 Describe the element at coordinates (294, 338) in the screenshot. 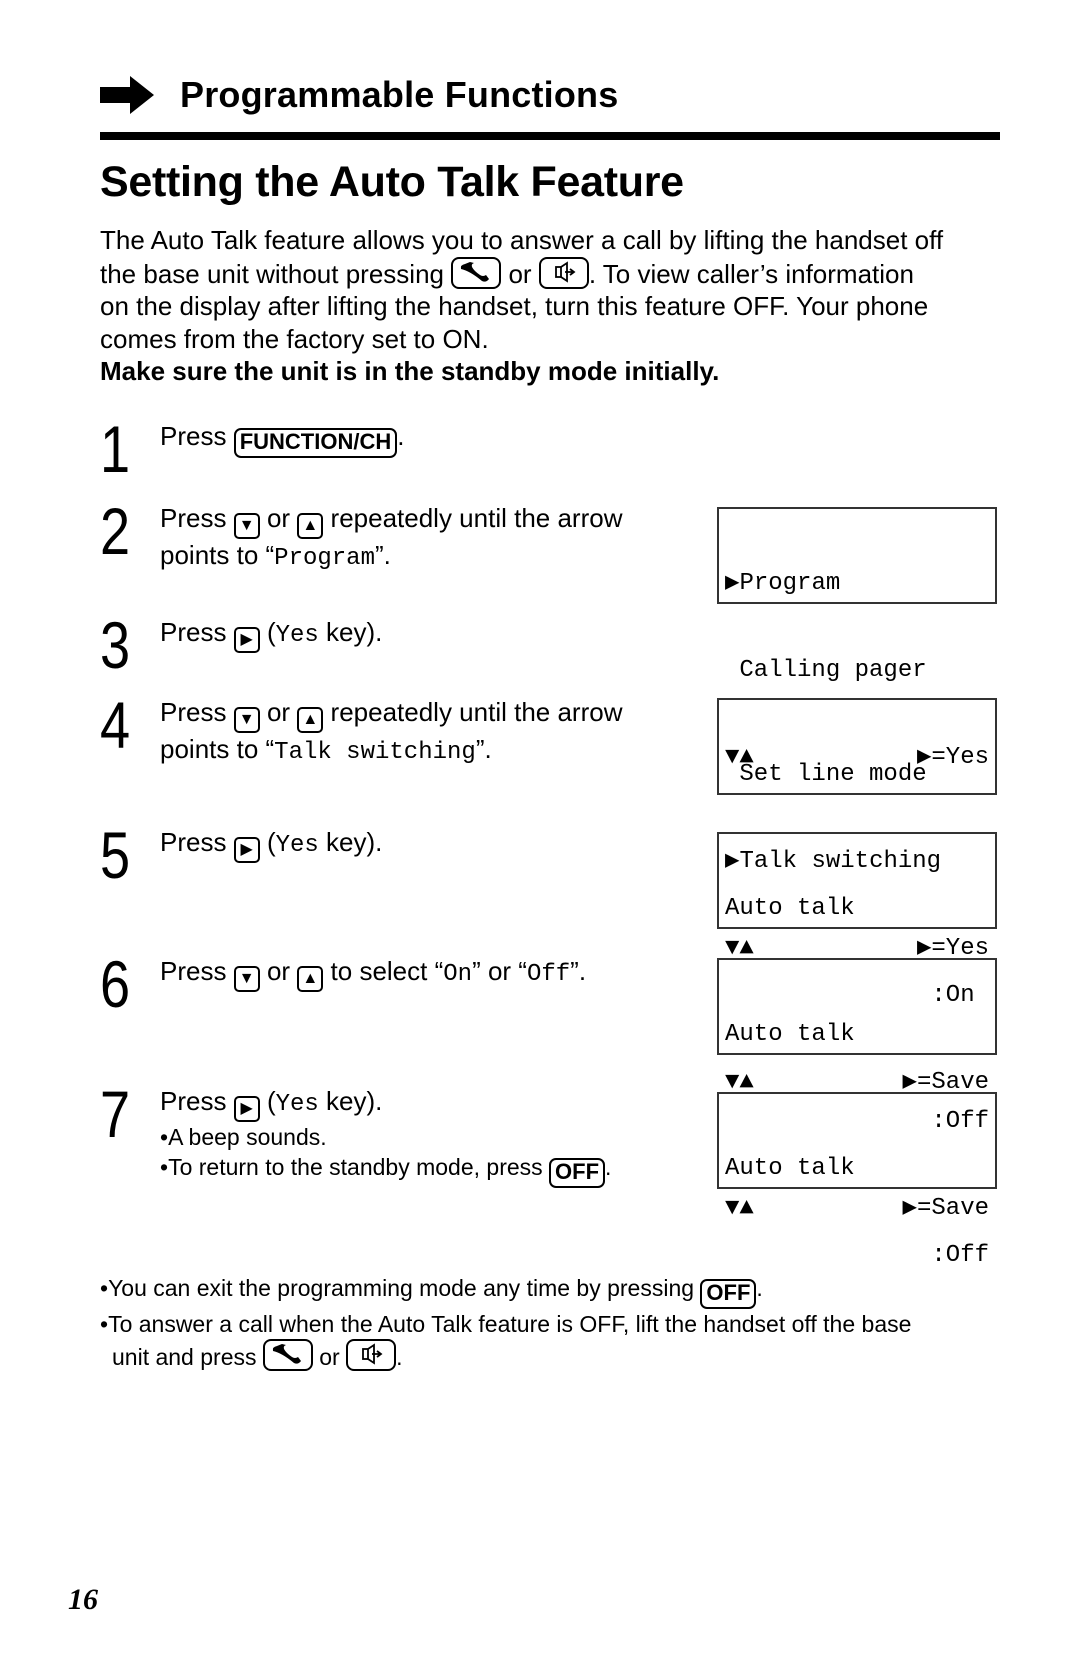

I see `intro-line: comes from the factory set to ON.` at that location.